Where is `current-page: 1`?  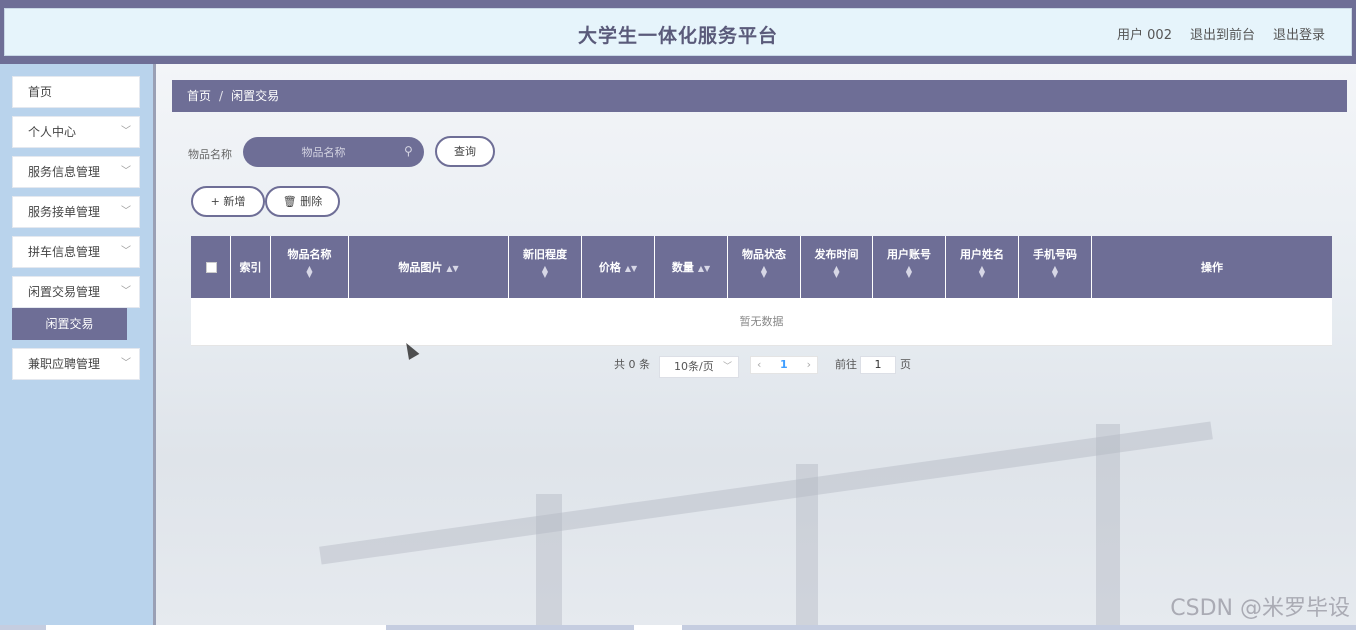
current-page: 1 is located at coordinates (784, 365).